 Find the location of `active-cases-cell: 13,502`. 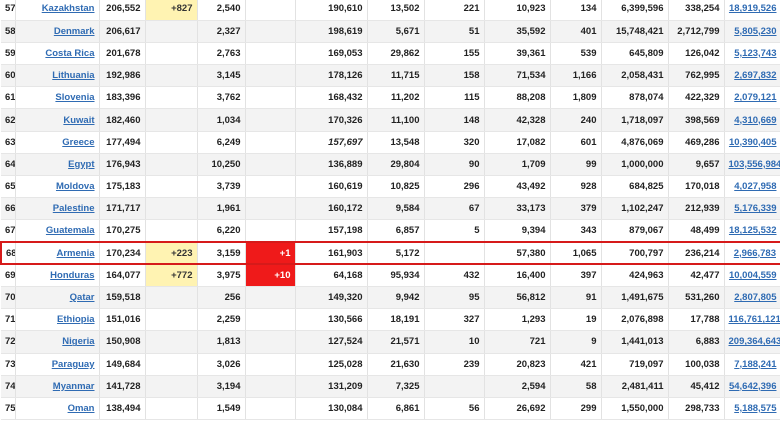

active-cases-cell: 13,502 is located at coordinates (396, 10).